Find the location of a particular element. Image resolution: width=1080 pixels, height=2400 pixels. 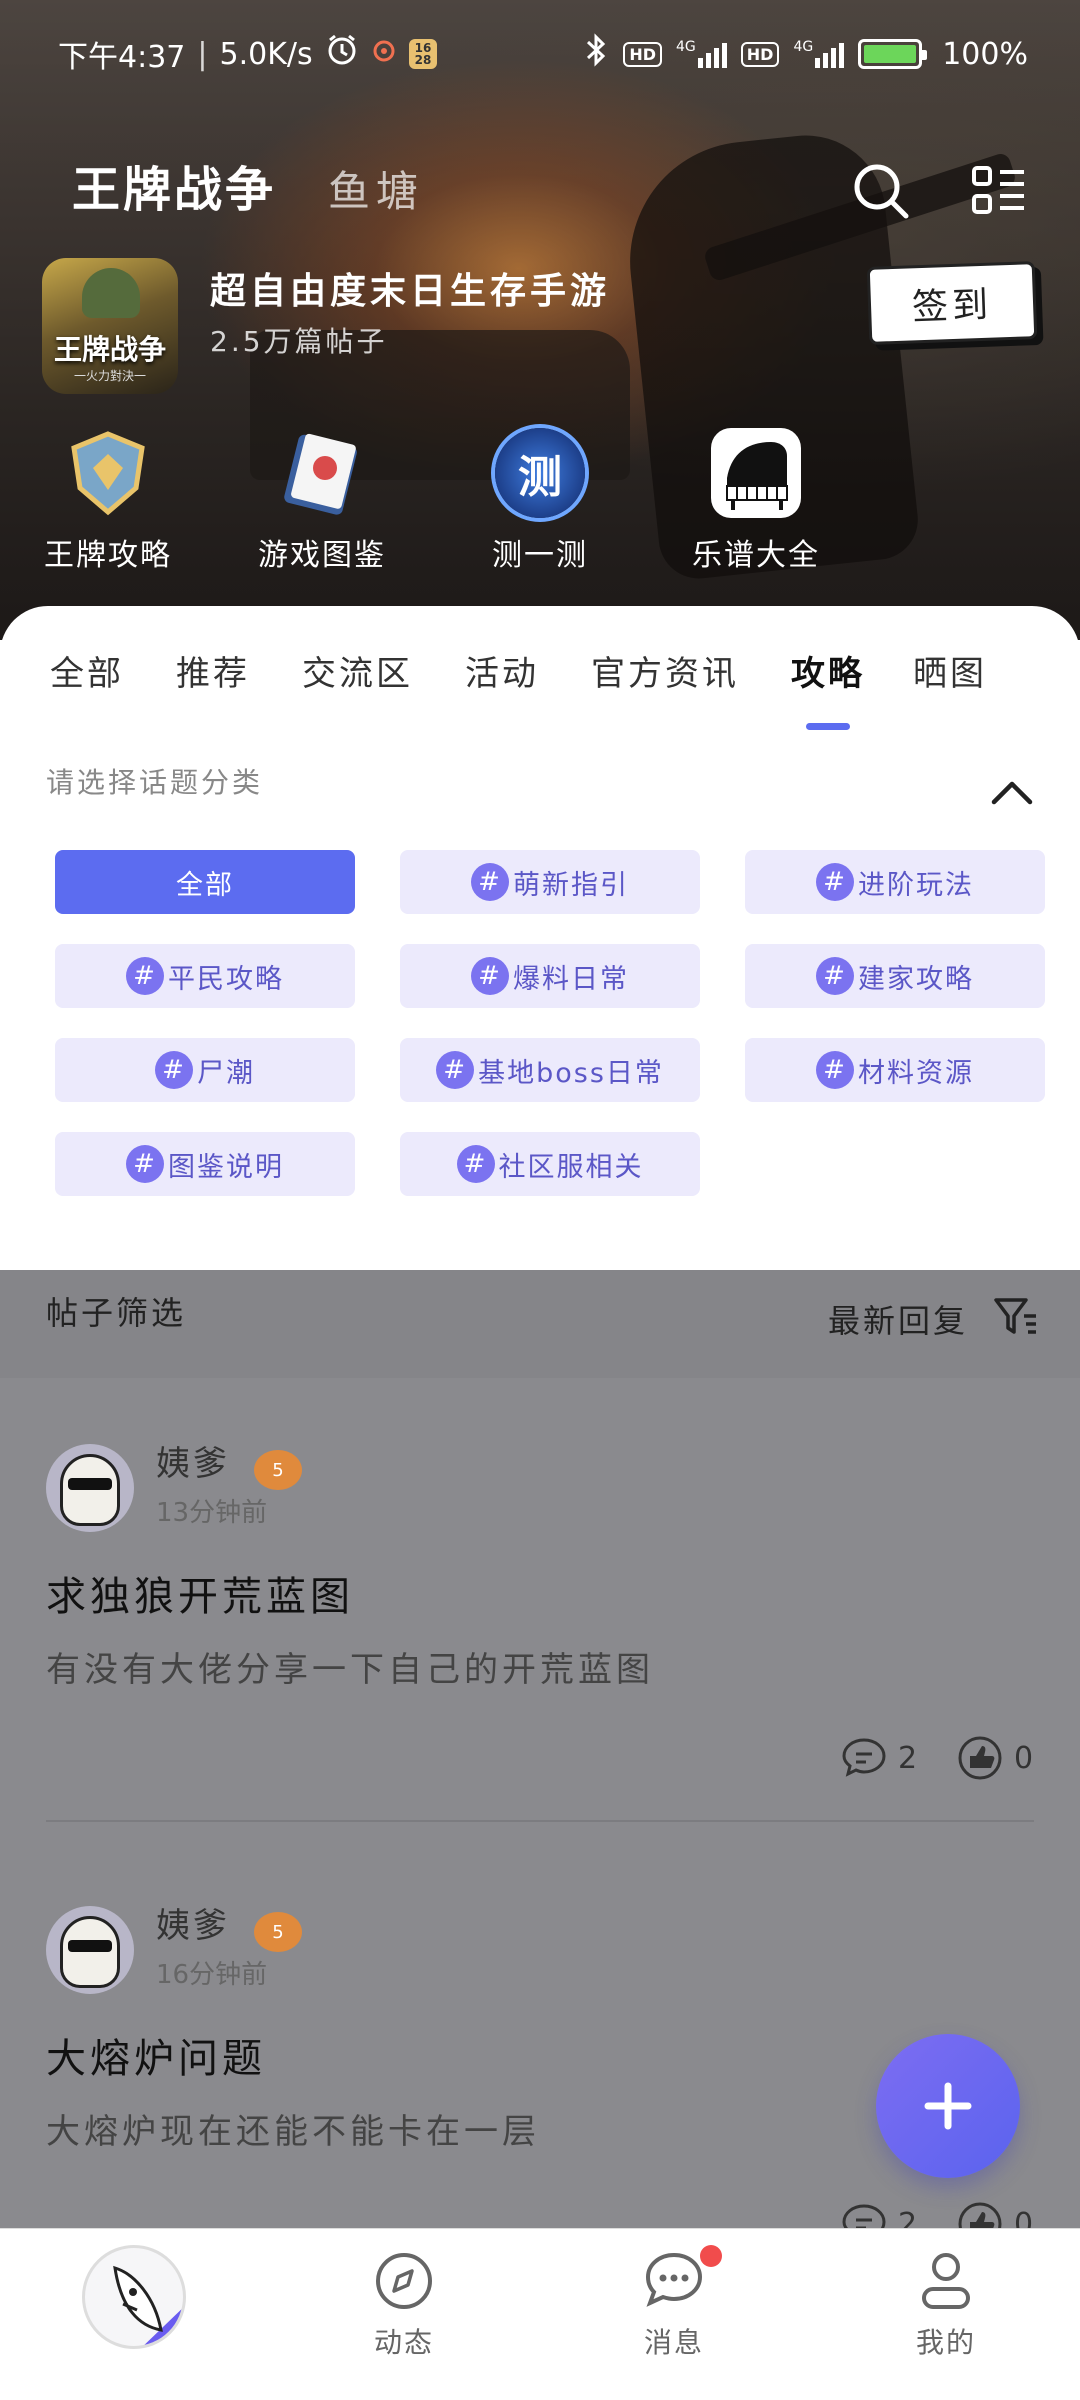

chevron-up-icon is located at coordinates (1011, 796).